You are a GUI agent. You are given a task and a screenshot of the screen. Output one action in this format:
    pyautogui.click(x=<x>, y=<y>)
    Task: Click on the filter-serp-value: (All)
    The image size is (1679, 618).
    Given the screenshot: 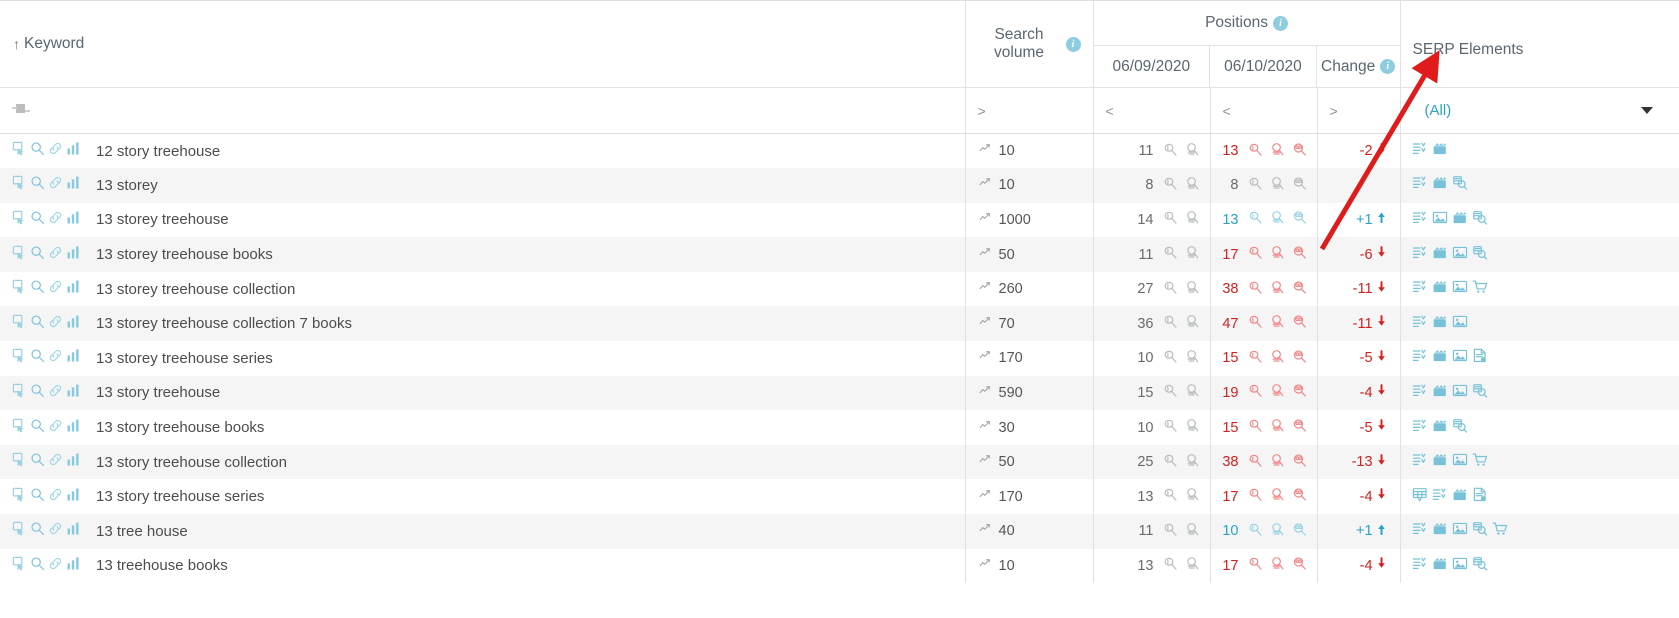 What is the action you would take?
    pyautogui.click(x=1432, y=110)
    